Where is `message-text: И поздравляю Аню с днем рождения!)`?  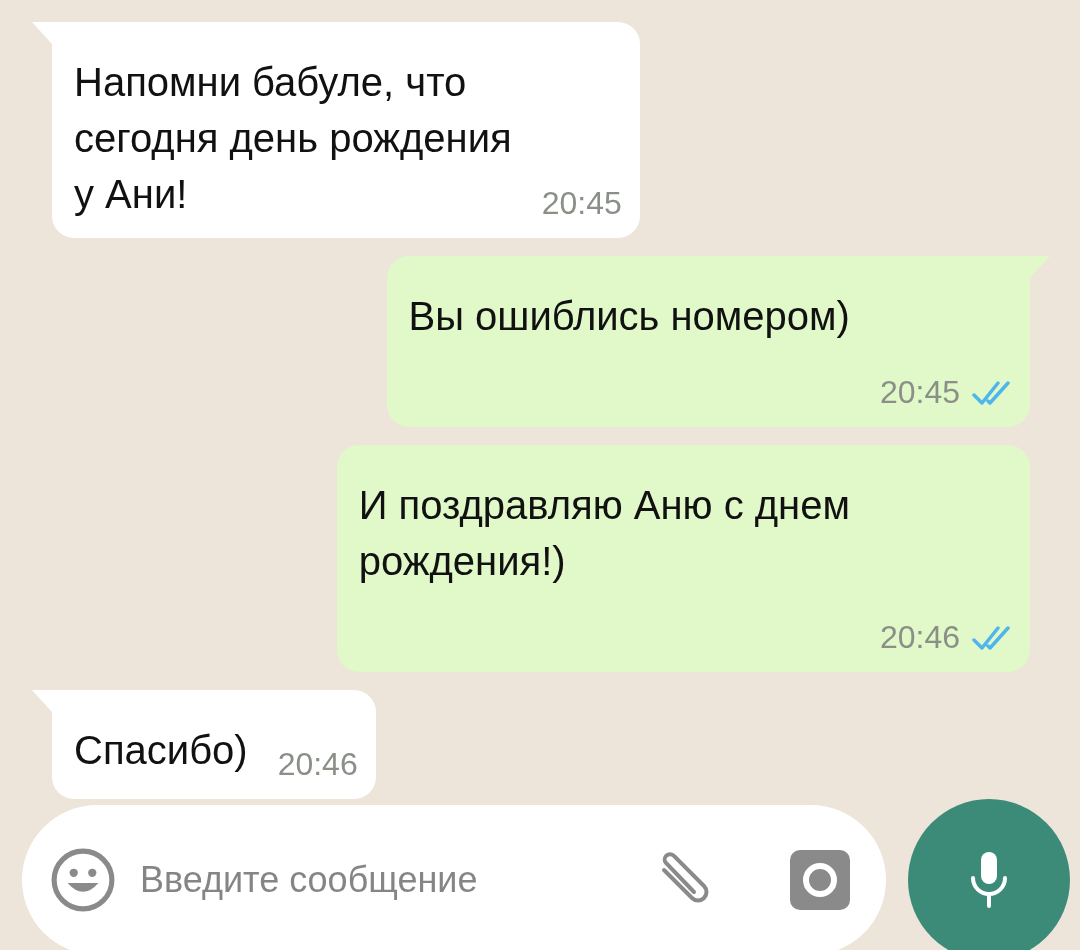 message-text: И поздравляю Аню с днем рождения!) is located at coordinates (604, 533).